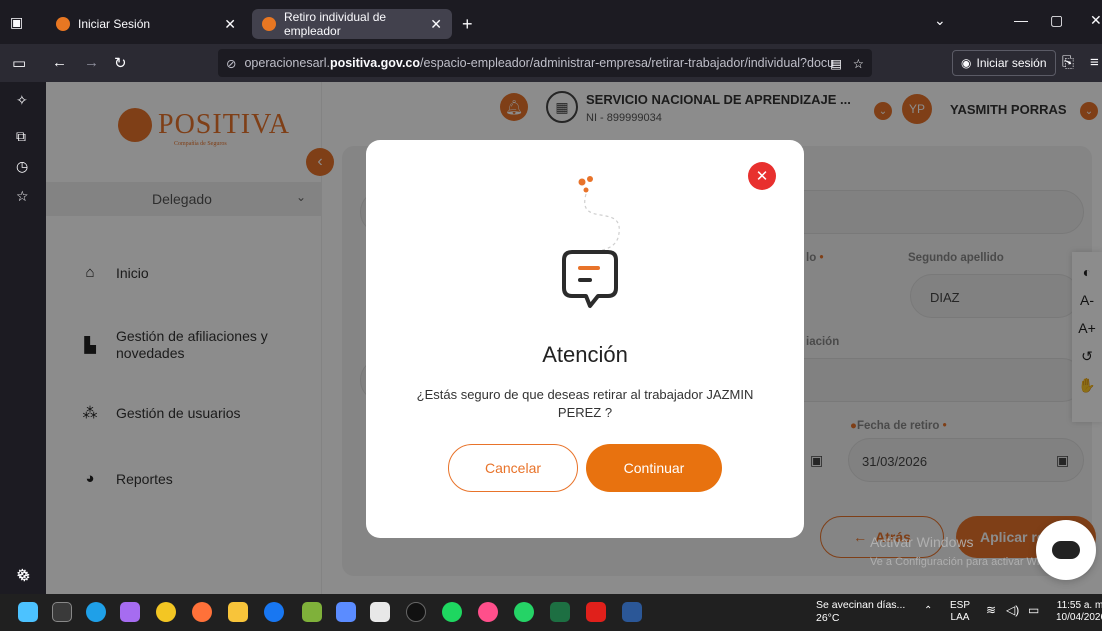  What do you see at coordinates (585, 354) in the screenshot?
I see `dialog-title: Atención` at bounding box center [585, 354].